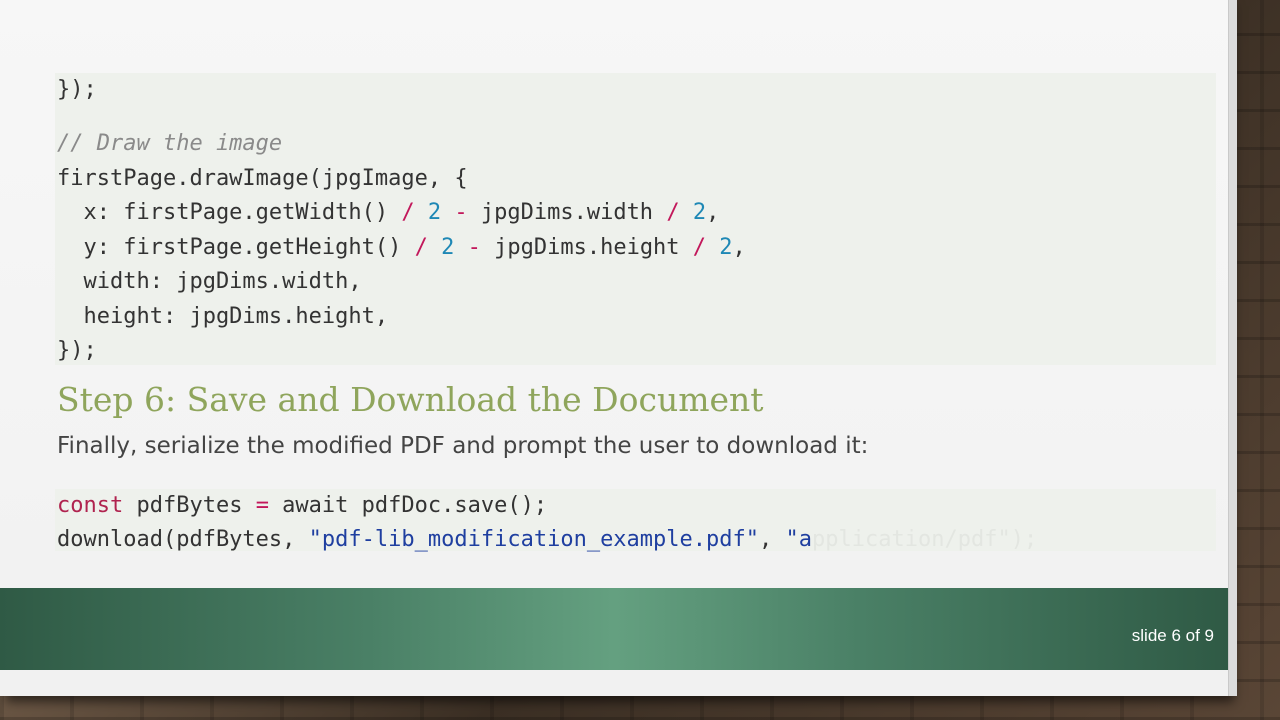  What do you see at coordinates (1232, 348) in the screenshot?
I see `slide-edge` at bounding box center [1232, 348].